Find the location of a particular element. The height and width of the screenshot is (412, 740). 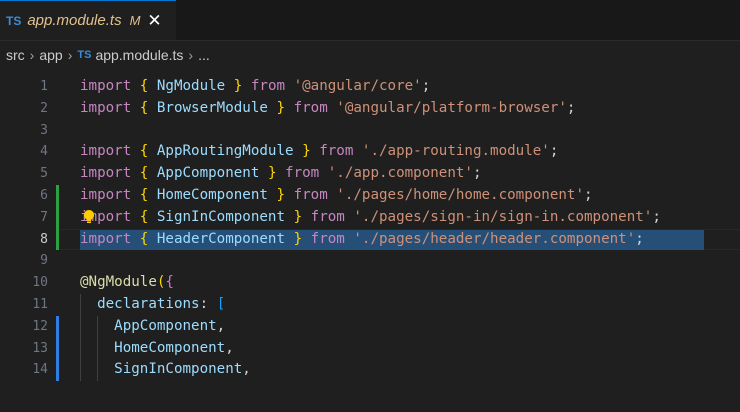

tab-bar: TS app.module.ts M ✕ is located at coordinates (370, 20).